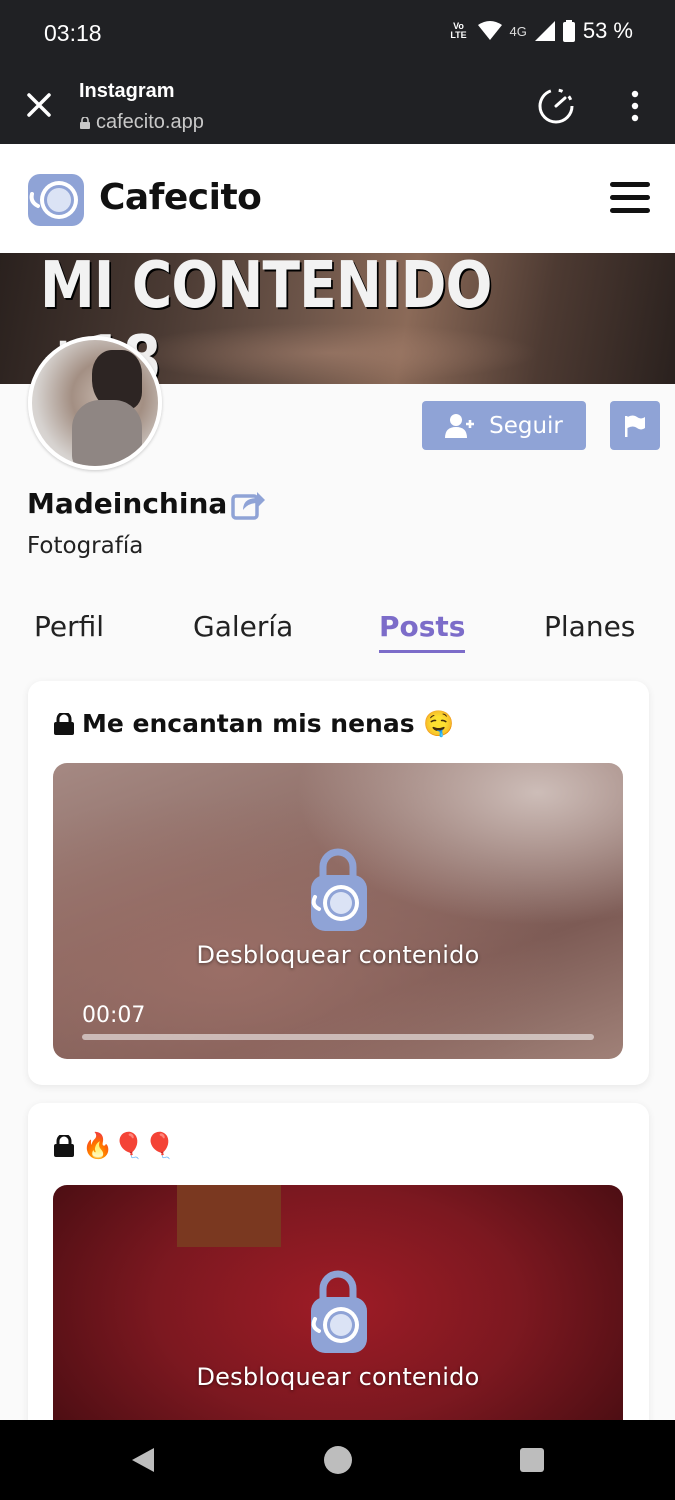 The image size is (675, 1500). I want to click on tab-perfil: Perfil, so click(69, 626).